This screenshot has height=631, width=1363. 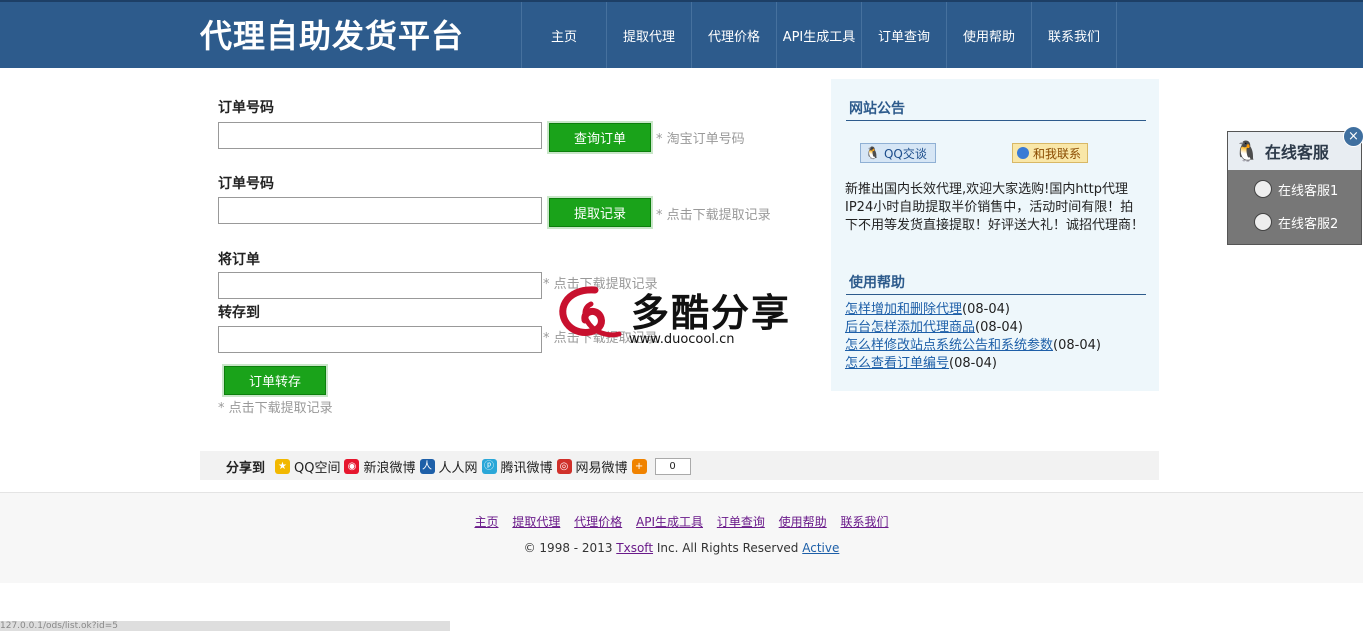 What do you see at coordinates (700, 139) in the screenshot?
I see `query-hint: * 淘宝订单号码` at bounding box center [700, 139].